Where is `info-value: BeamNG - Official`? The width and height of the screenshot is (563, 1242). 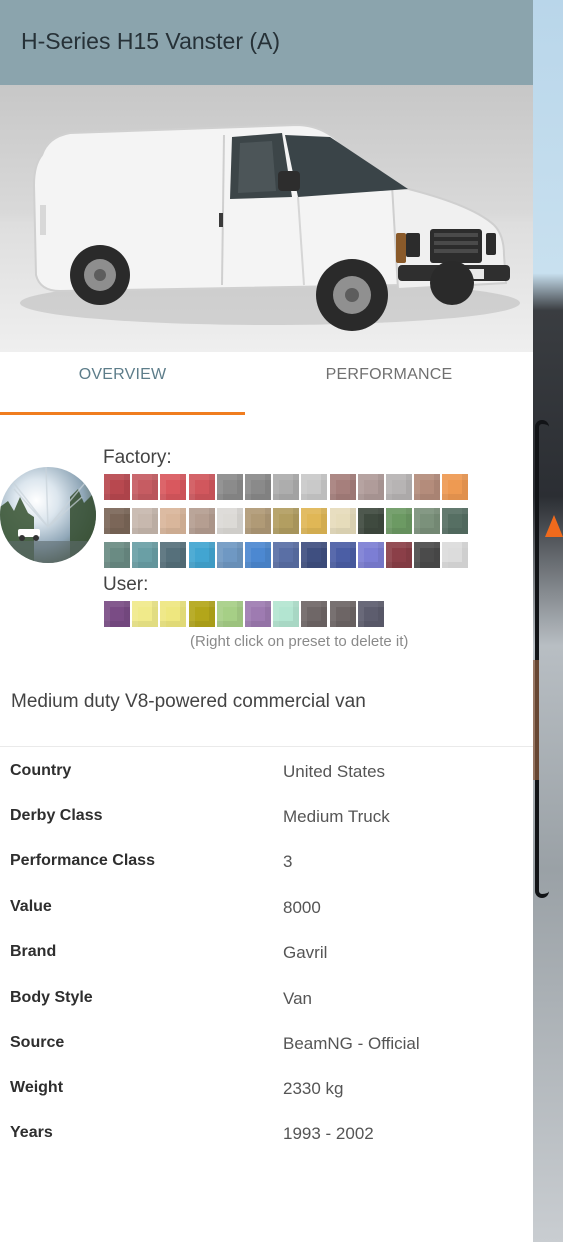
info-value: BeamNG - Official is located at coordinates (351, 1043).